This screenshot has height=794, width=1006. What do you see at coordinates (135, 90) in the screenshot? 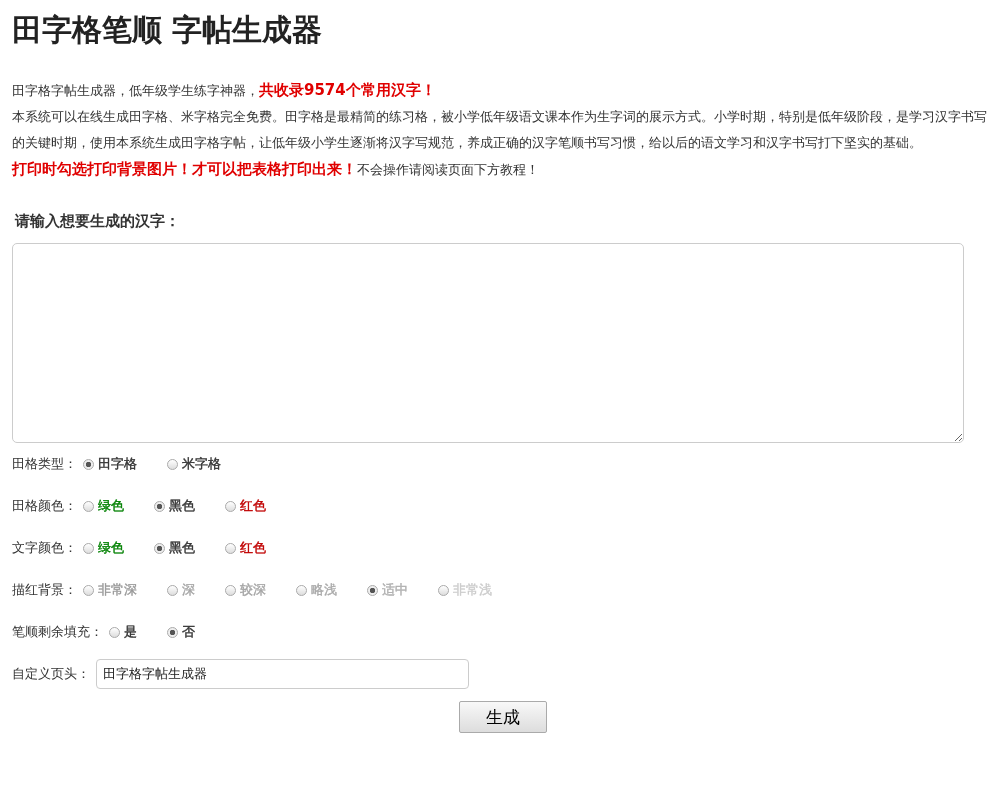
I see `intro-text: 田字格字帖生成器，低年级学生练字神器，` at bounding box center [135, 90].